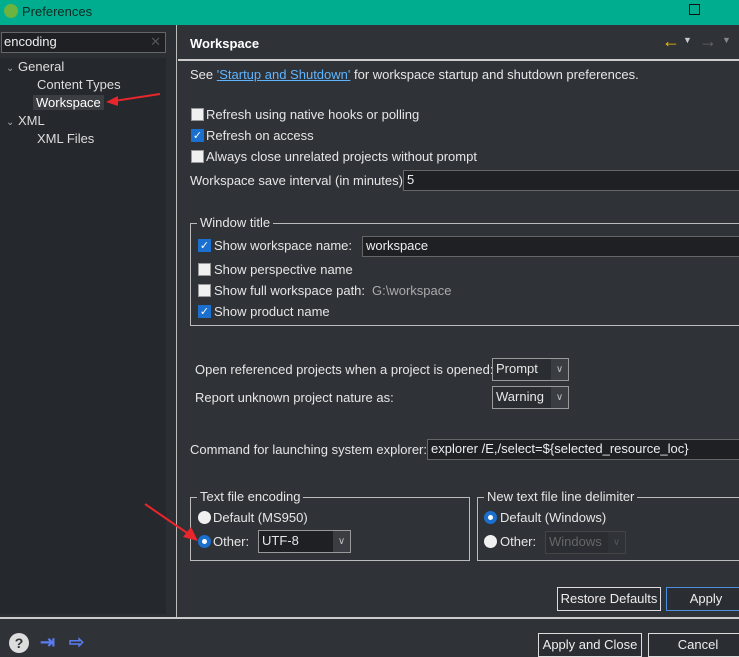 The height and width of the screenshot is (657, 739). Describe the element at coordinates (290, 290) in the screenshot. I see `show-full-path-label: Show full workspace path:` at that location.